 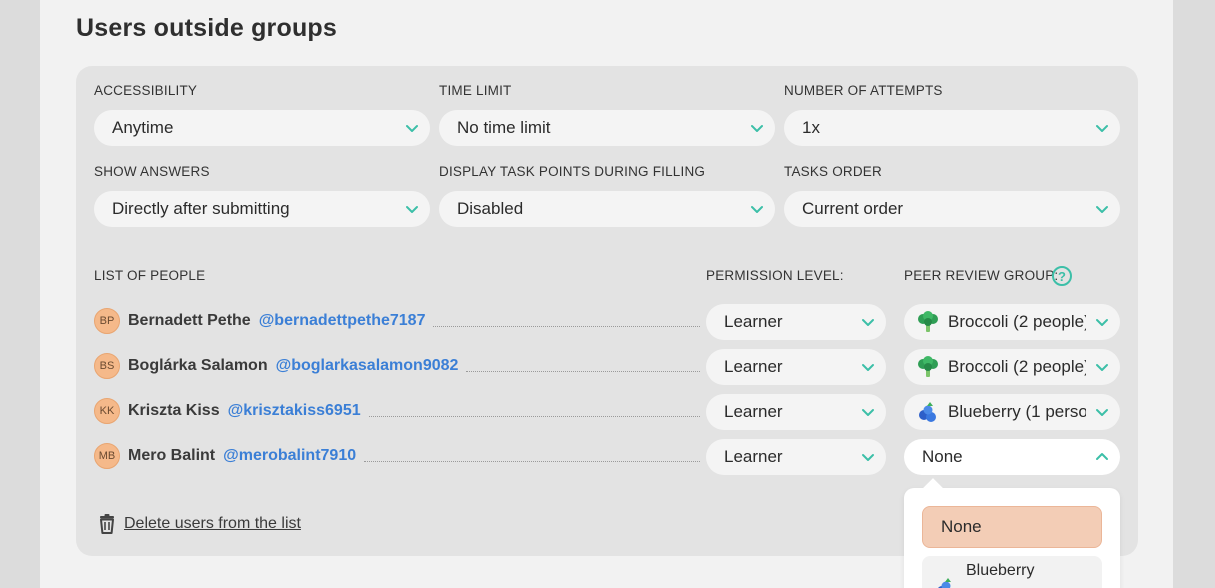 I want to click on attempts-value: 1x, so click(x=811, y=127).